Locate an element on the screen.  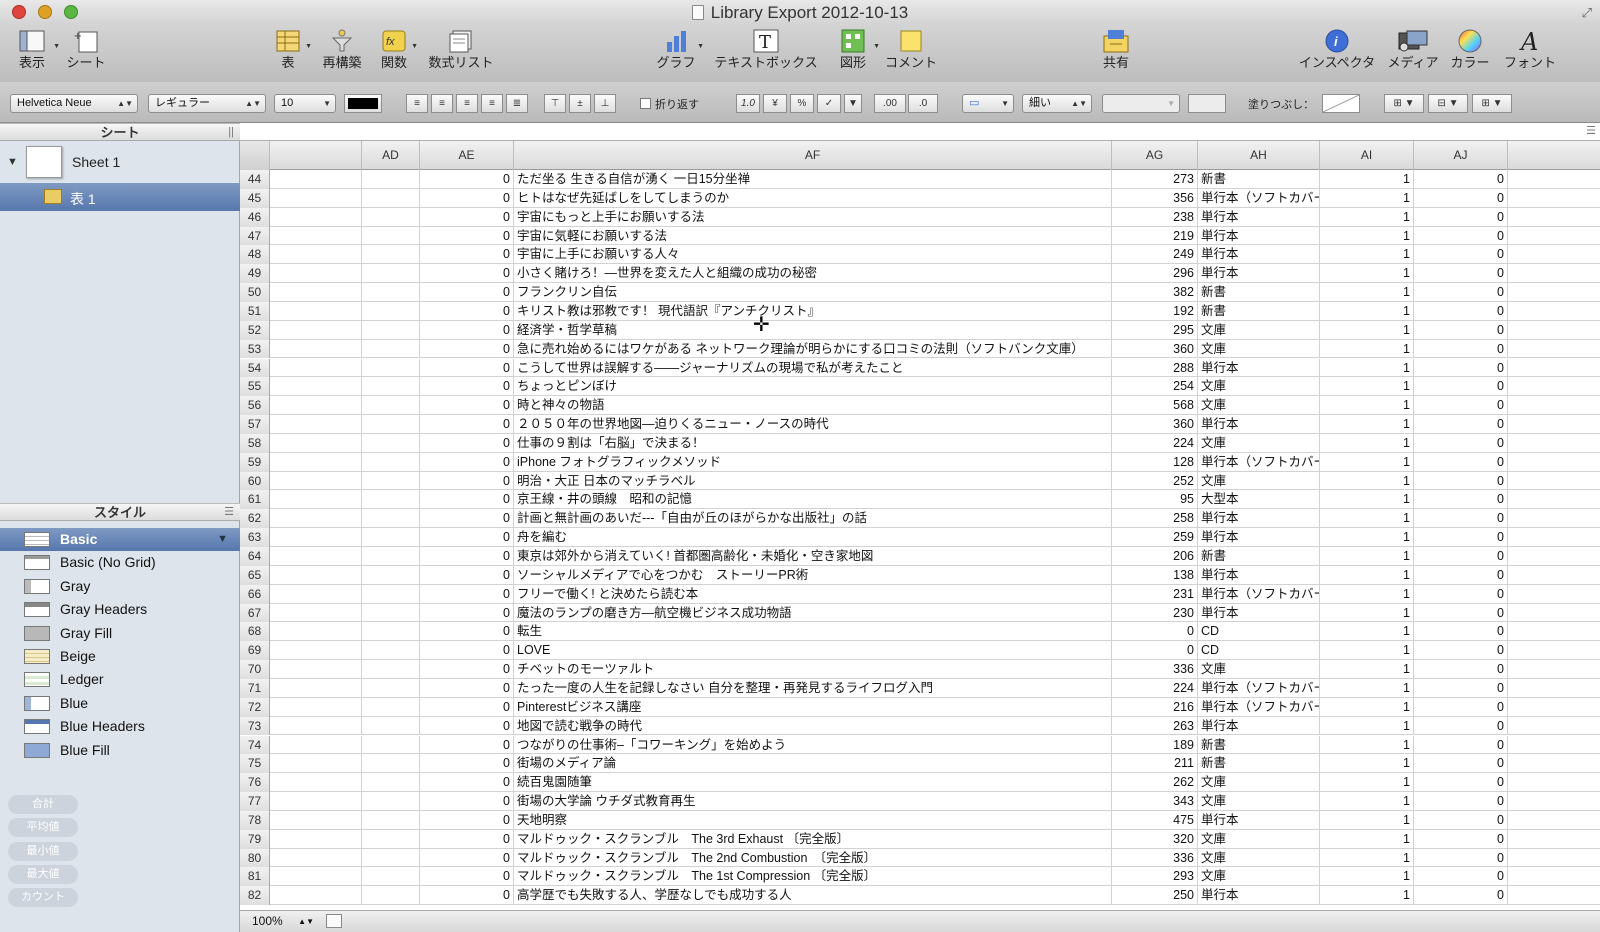
sum-button: 合計 is located at coordinates (43, 804).